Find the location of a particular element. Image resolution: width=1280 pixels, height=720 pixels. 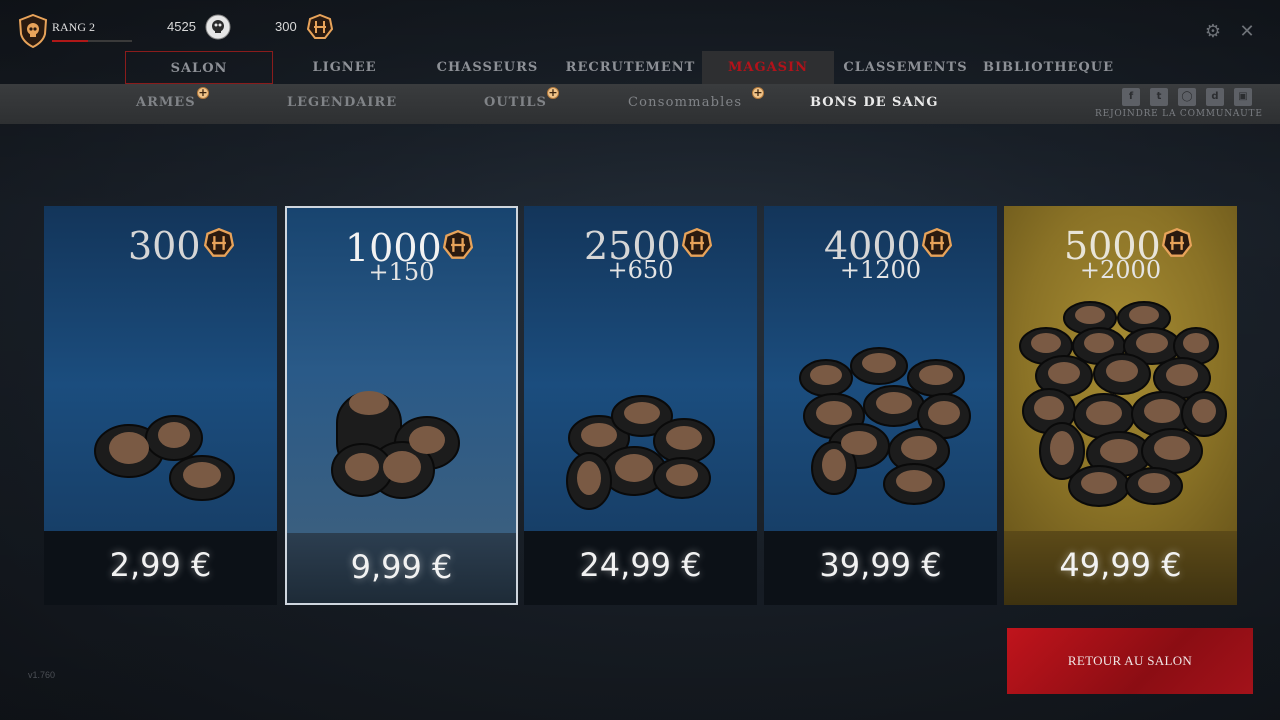

rank-label: RANG 2 is located at coordinates (74, 27).